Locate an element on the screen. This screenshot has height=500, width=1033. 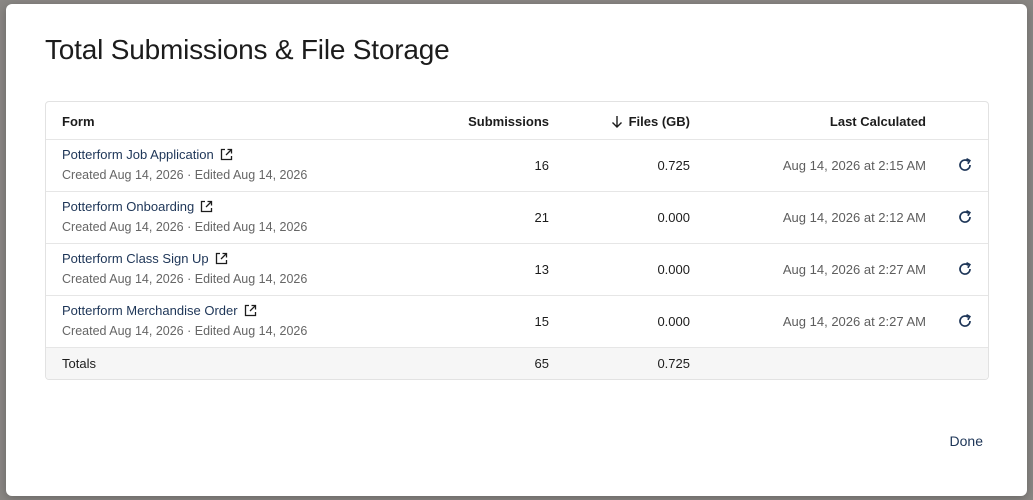
totals-label: Totals is located at coordinates (79, 363).